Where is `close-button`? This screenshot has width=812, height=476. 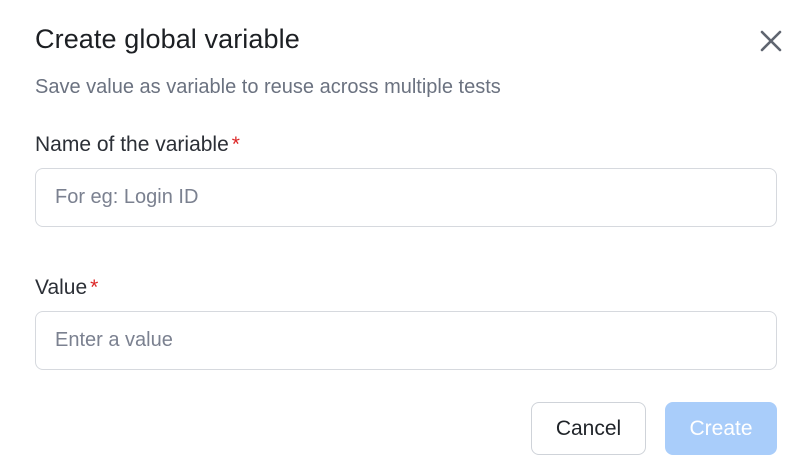 close-button is located at coordinates (771, 41).